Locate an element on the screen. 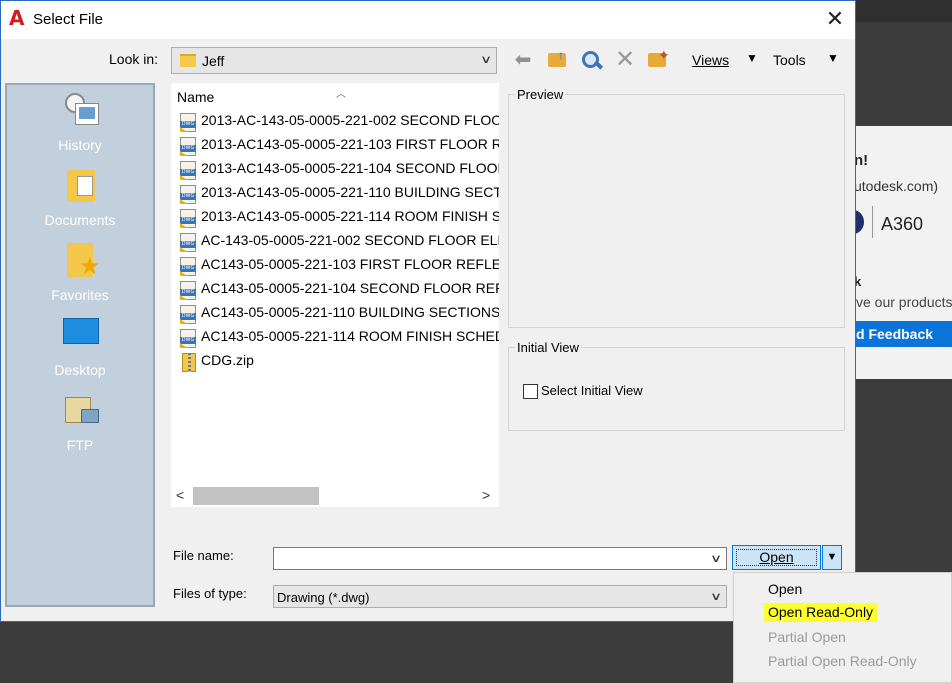  focus-rect is located at coordinates (776, 557).